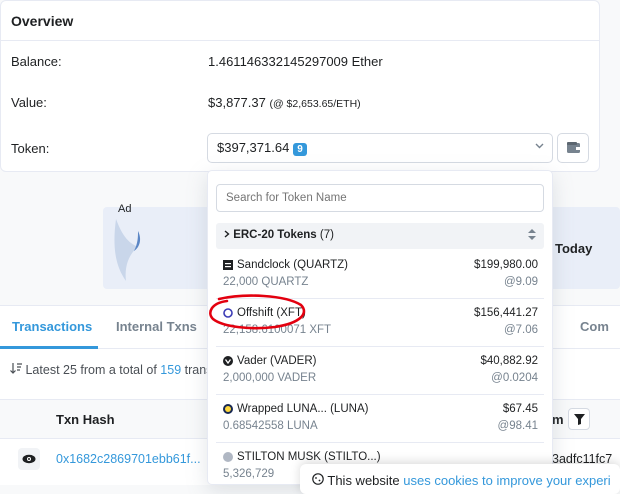  Describe the element at coordinates (170, 370) in the screenshot. I see `total-count-link: 159` at that location.